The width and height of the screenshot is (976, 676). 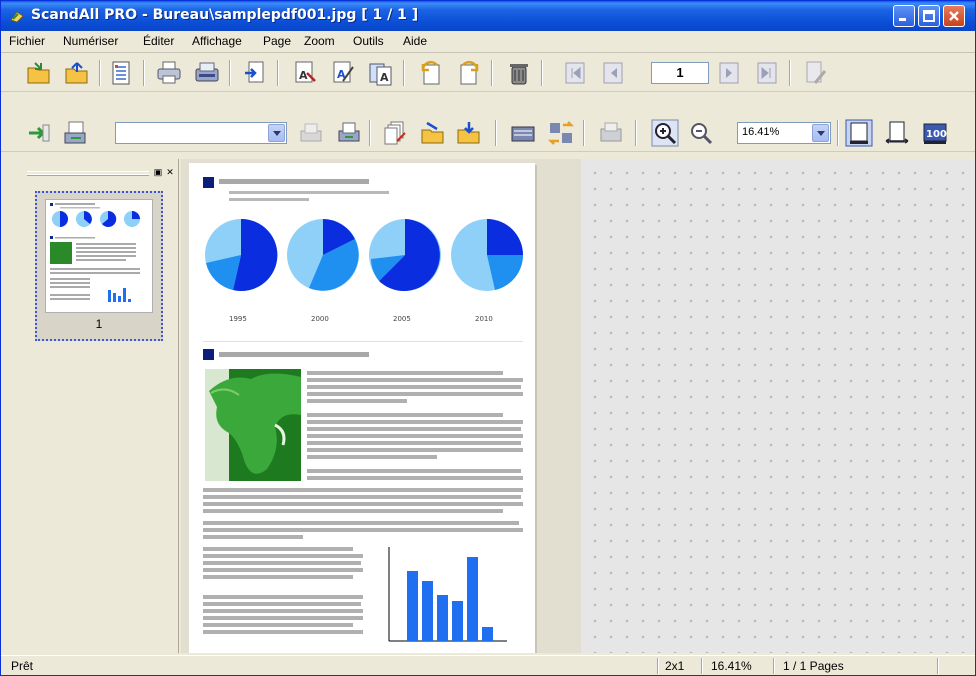 What do you see at coordinates (95, 406) in the screenshot?
I see `thumbnail-panel: ▣ ✕ 1` at bounding box center [95, 406].